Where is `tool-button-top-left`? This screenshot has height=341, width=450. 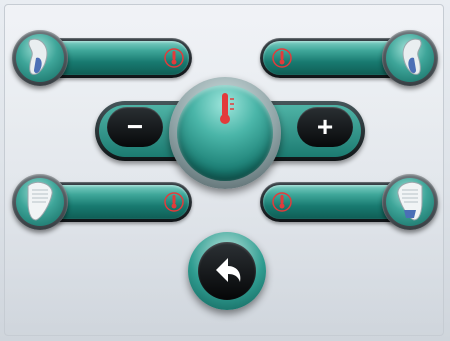
tool-button-top-left is located at coordinates (40, 58).